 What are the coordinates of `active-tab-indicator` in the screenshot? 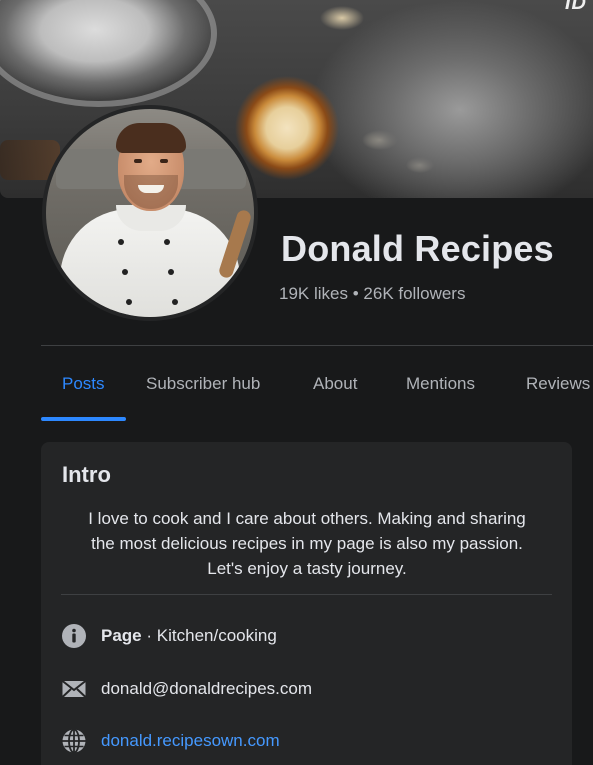 It's located at (83, 419).